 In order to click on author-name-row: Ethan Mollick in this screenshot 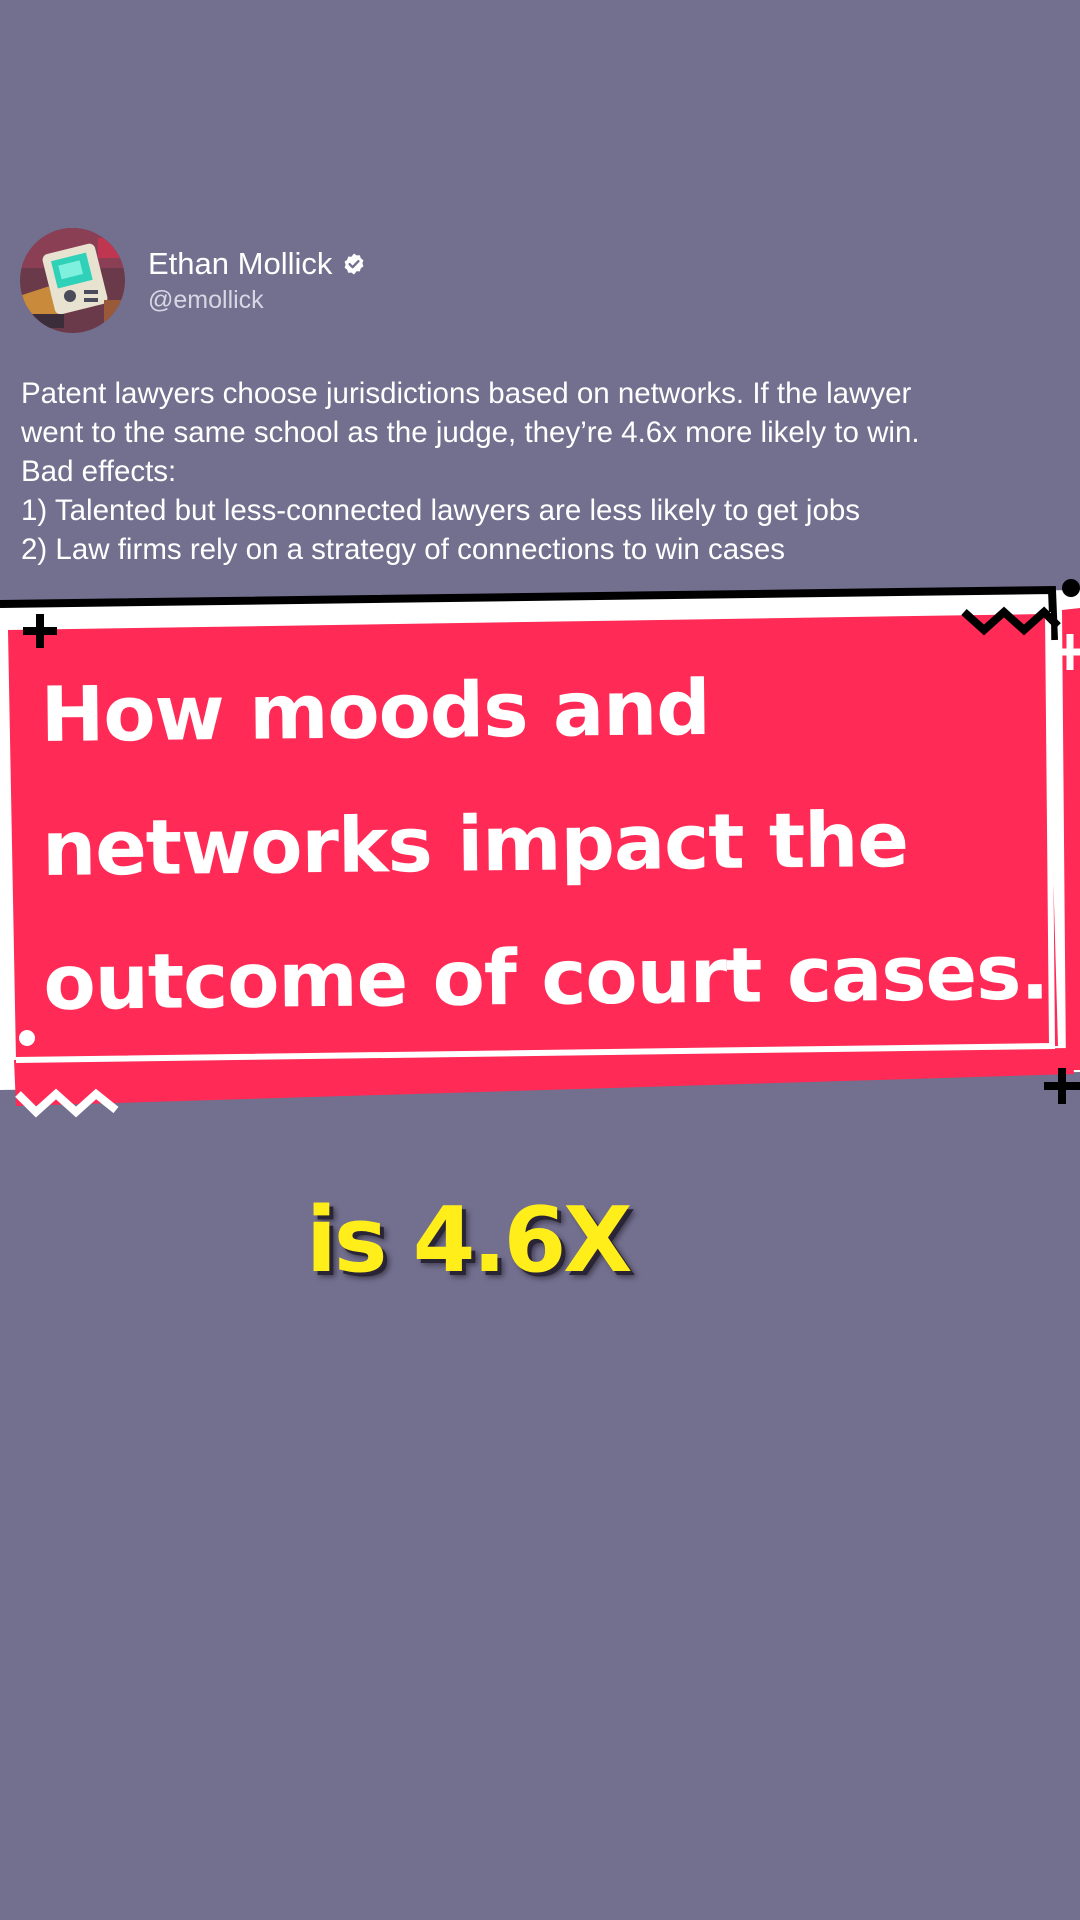, I will do `click(257, 264)`.